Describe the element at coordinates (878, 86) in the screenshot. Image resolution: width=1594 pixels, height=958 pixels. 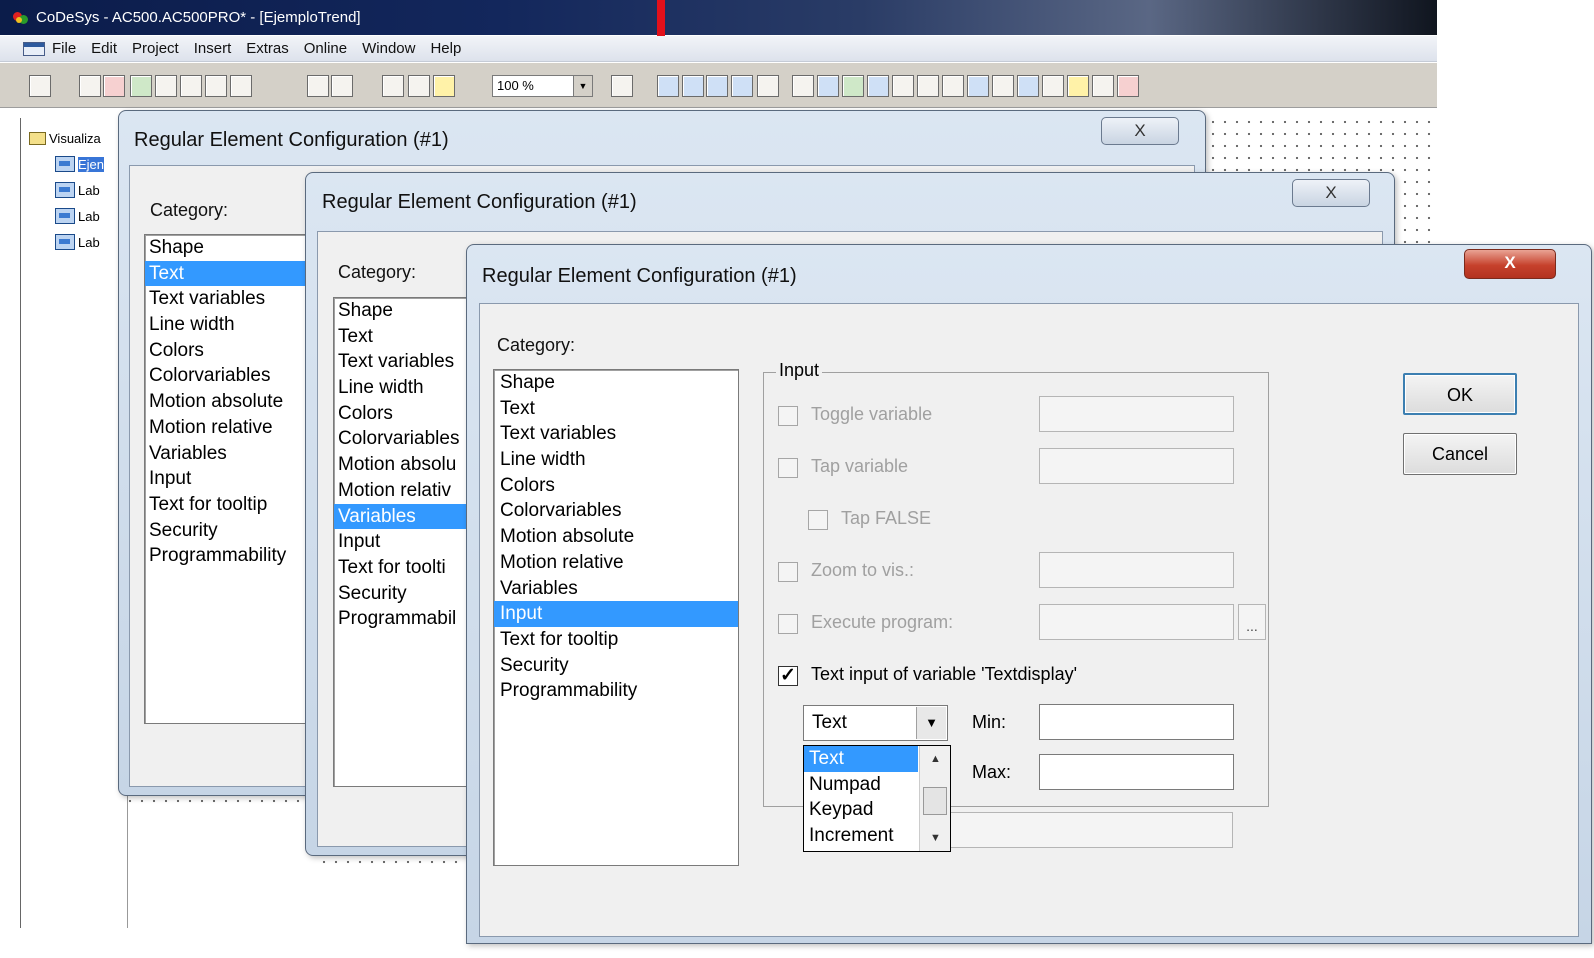
I see `button-tool-icon` at that location.